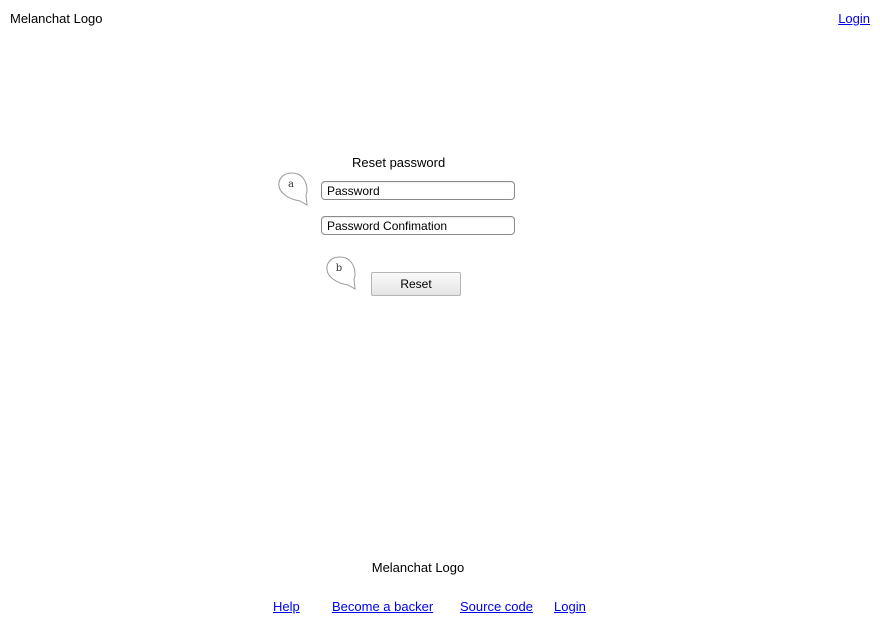 This screenshot has width=880, height=626. Describe the element at coordinates (399, 162) in the screenshot. I see `form-title: Reset password` at that location.